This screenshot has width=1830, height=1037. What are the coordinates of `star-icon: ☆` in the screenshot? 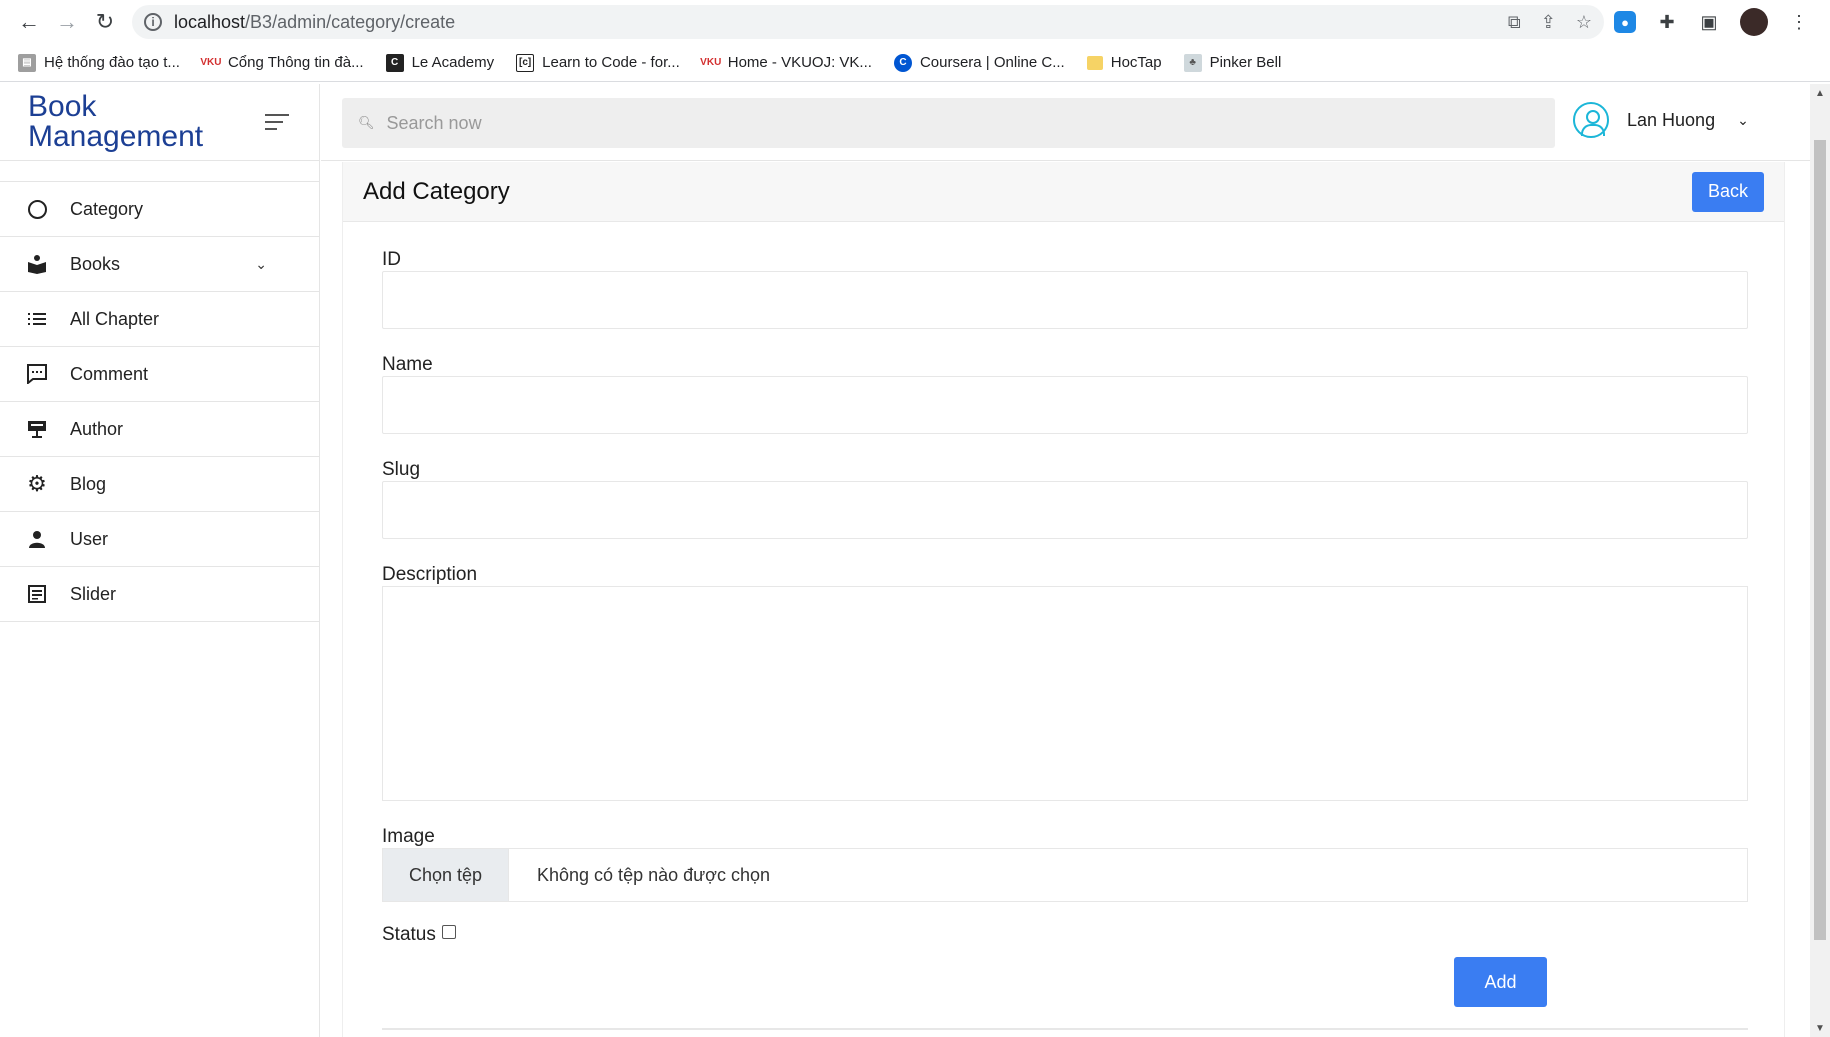 It's located at (1584, 22).